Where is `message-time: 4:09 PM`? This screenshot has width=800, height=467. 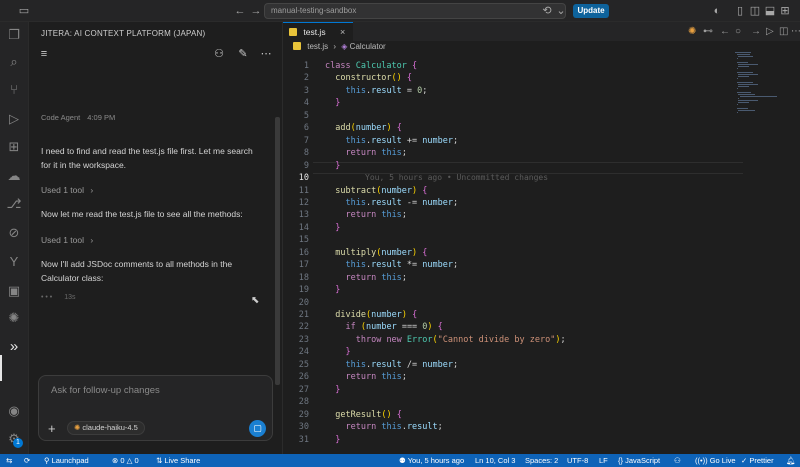 message-time: 4:09 PM is located at coordinates (101, 117).